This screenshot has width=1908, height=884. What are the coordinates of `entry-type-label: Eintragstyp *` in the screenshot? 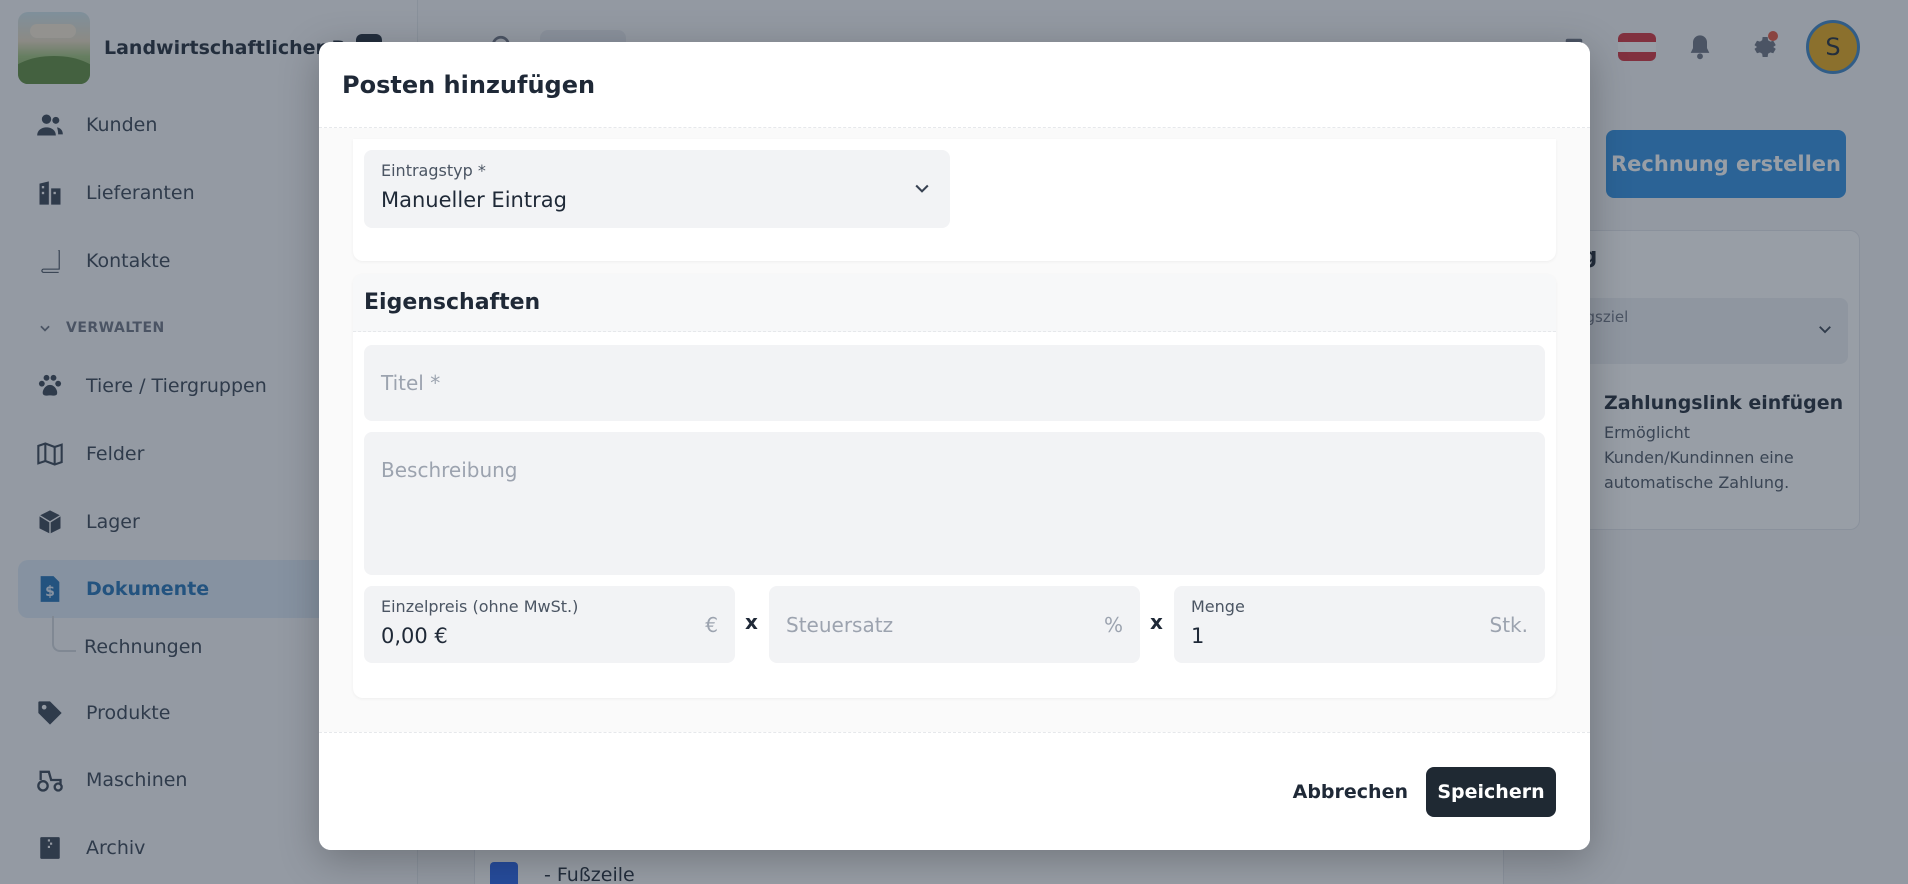 It's located at (433, 170).